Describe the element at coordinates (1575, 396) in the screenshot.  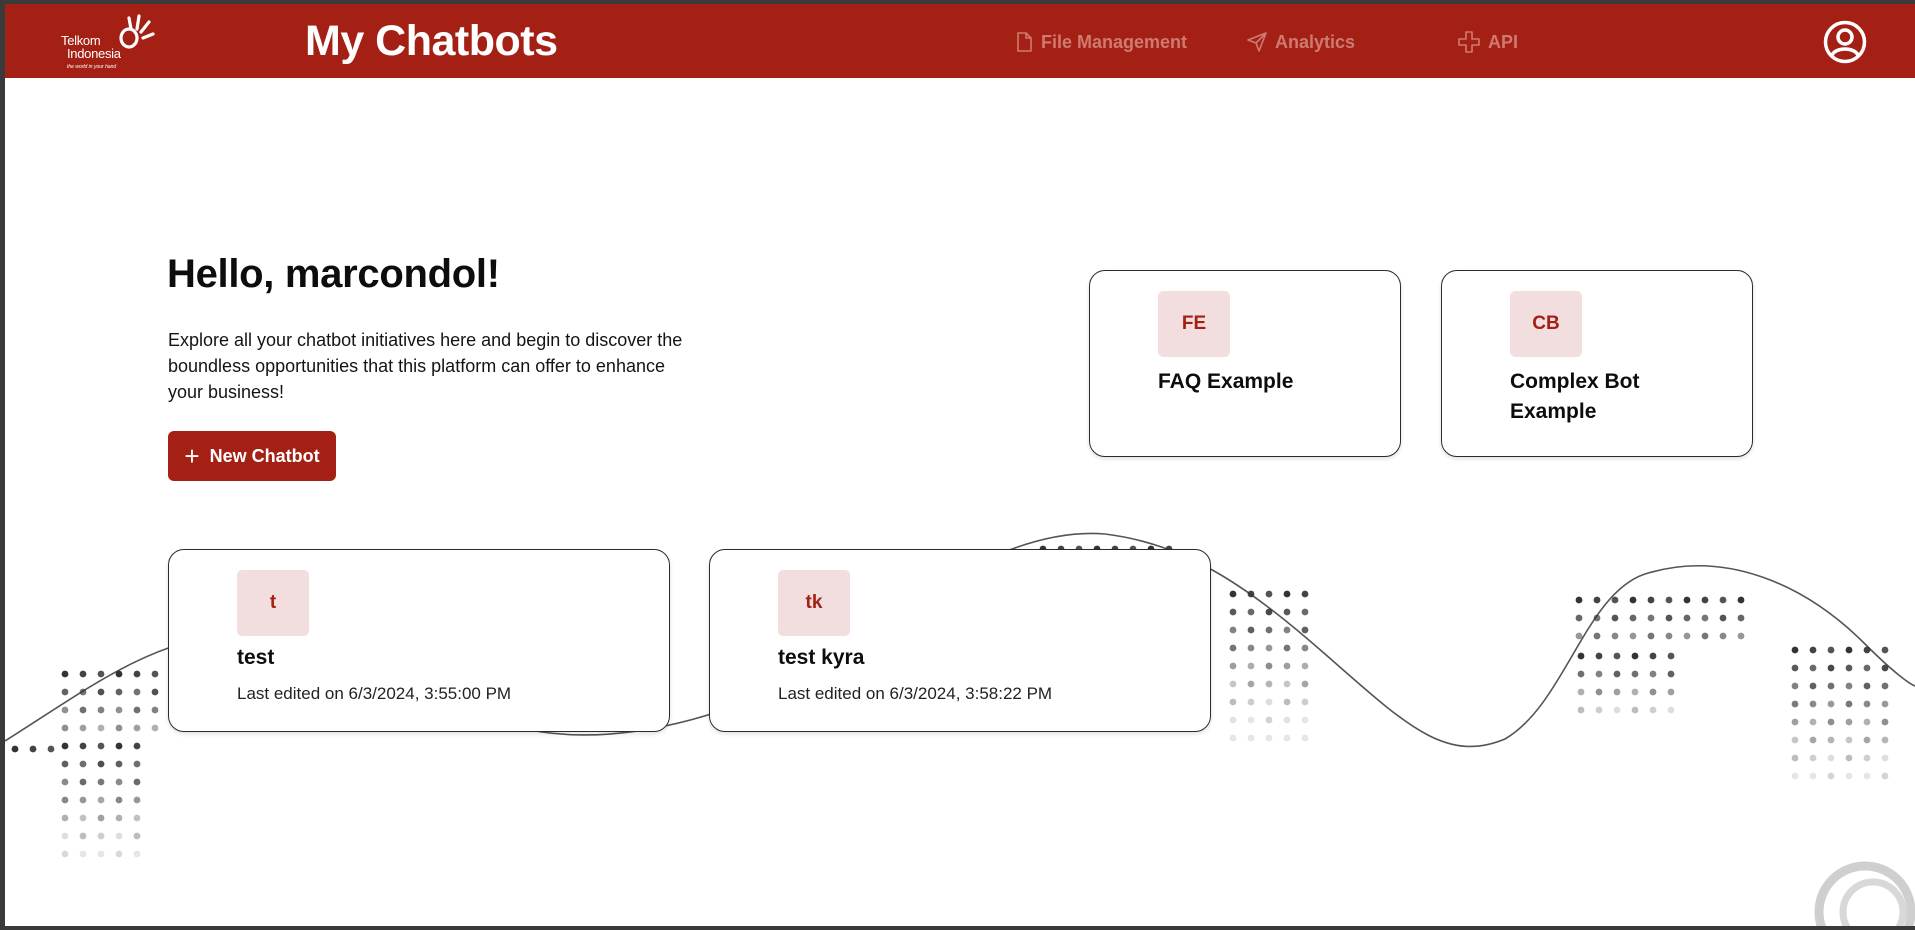
I see `template-title: Complex Bot Example` at that location.